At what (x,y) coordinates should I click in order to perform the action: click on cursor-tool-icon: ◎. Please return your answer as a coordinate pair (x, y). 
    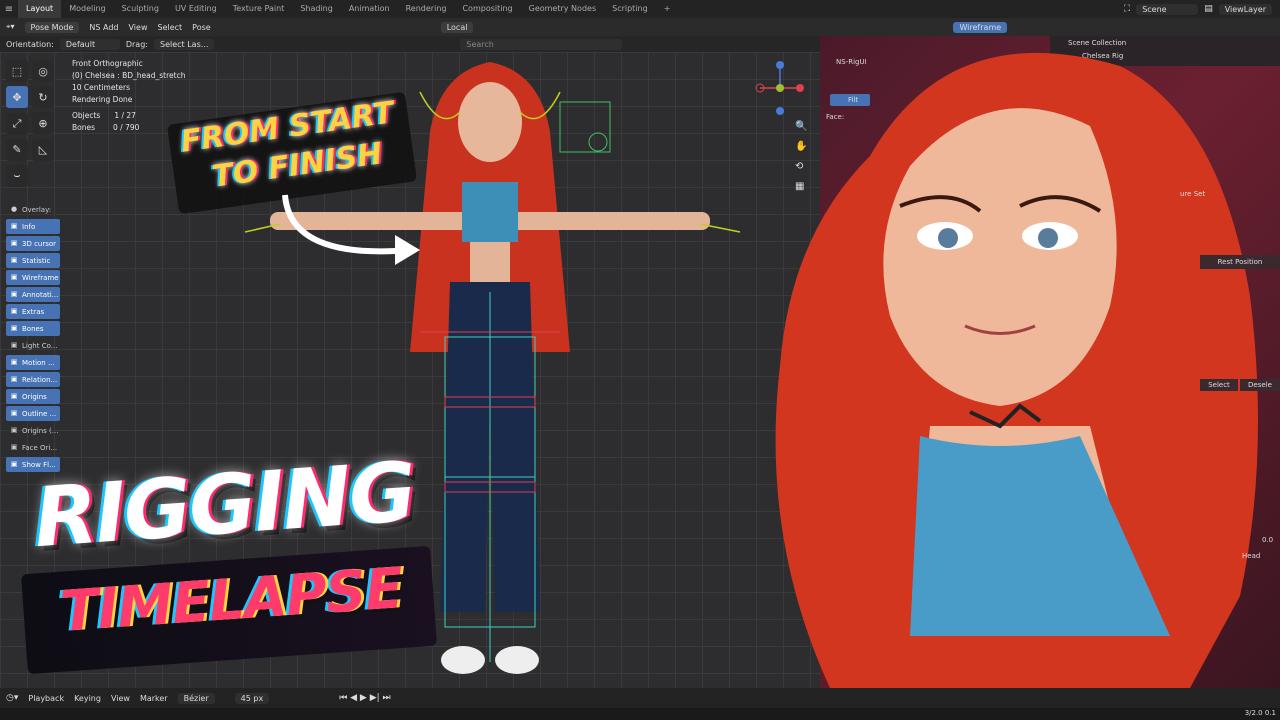
    Looking at the image, I should click on (43, 71).